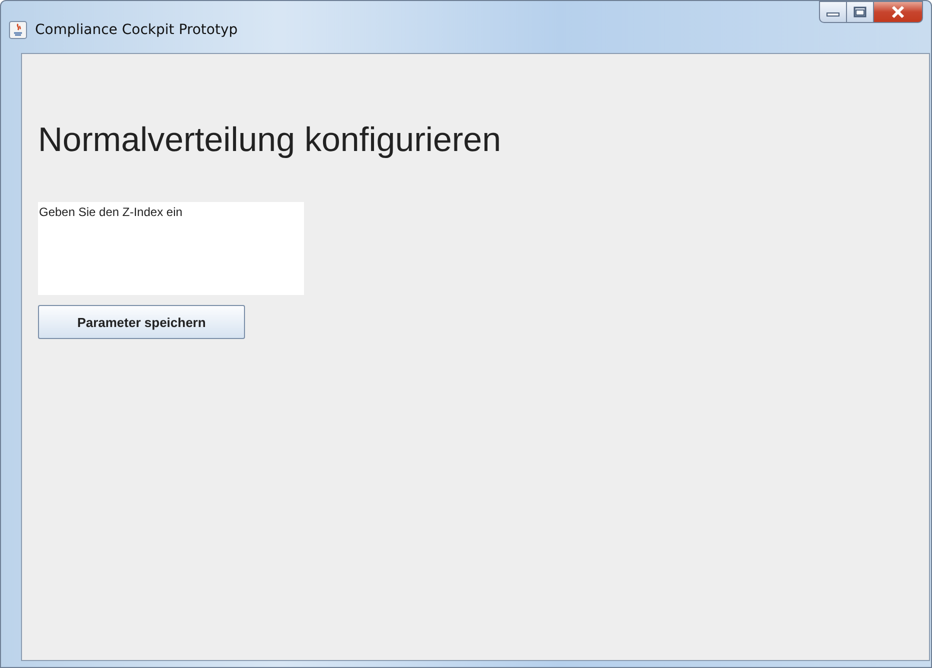  I want to click on close-button, so click(898, 12).